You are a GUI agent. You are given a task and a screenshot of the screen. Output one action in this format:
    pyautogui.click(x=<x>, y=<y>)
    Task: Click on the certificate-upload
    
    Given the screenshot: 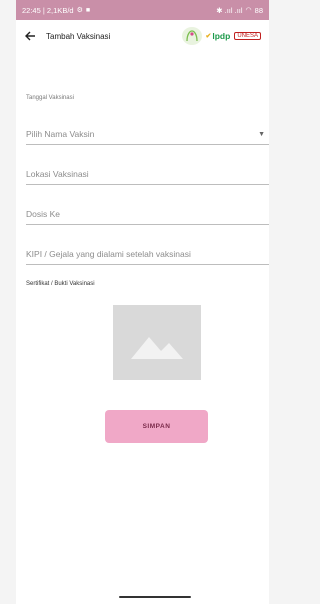 What is the action you would take?
    pyautogui.click(x=157, y=342)
    